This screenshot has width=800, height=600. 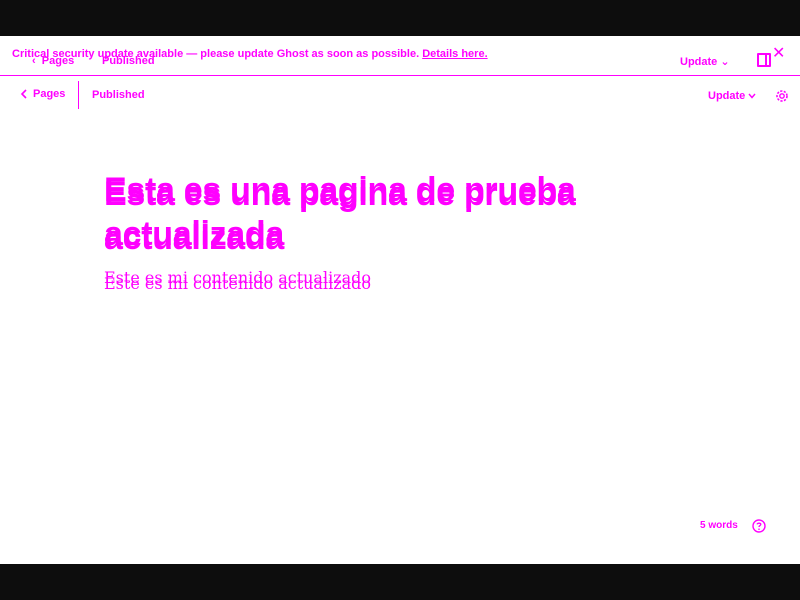 I want to click on update-label: Update, so click(x=727, y=96).